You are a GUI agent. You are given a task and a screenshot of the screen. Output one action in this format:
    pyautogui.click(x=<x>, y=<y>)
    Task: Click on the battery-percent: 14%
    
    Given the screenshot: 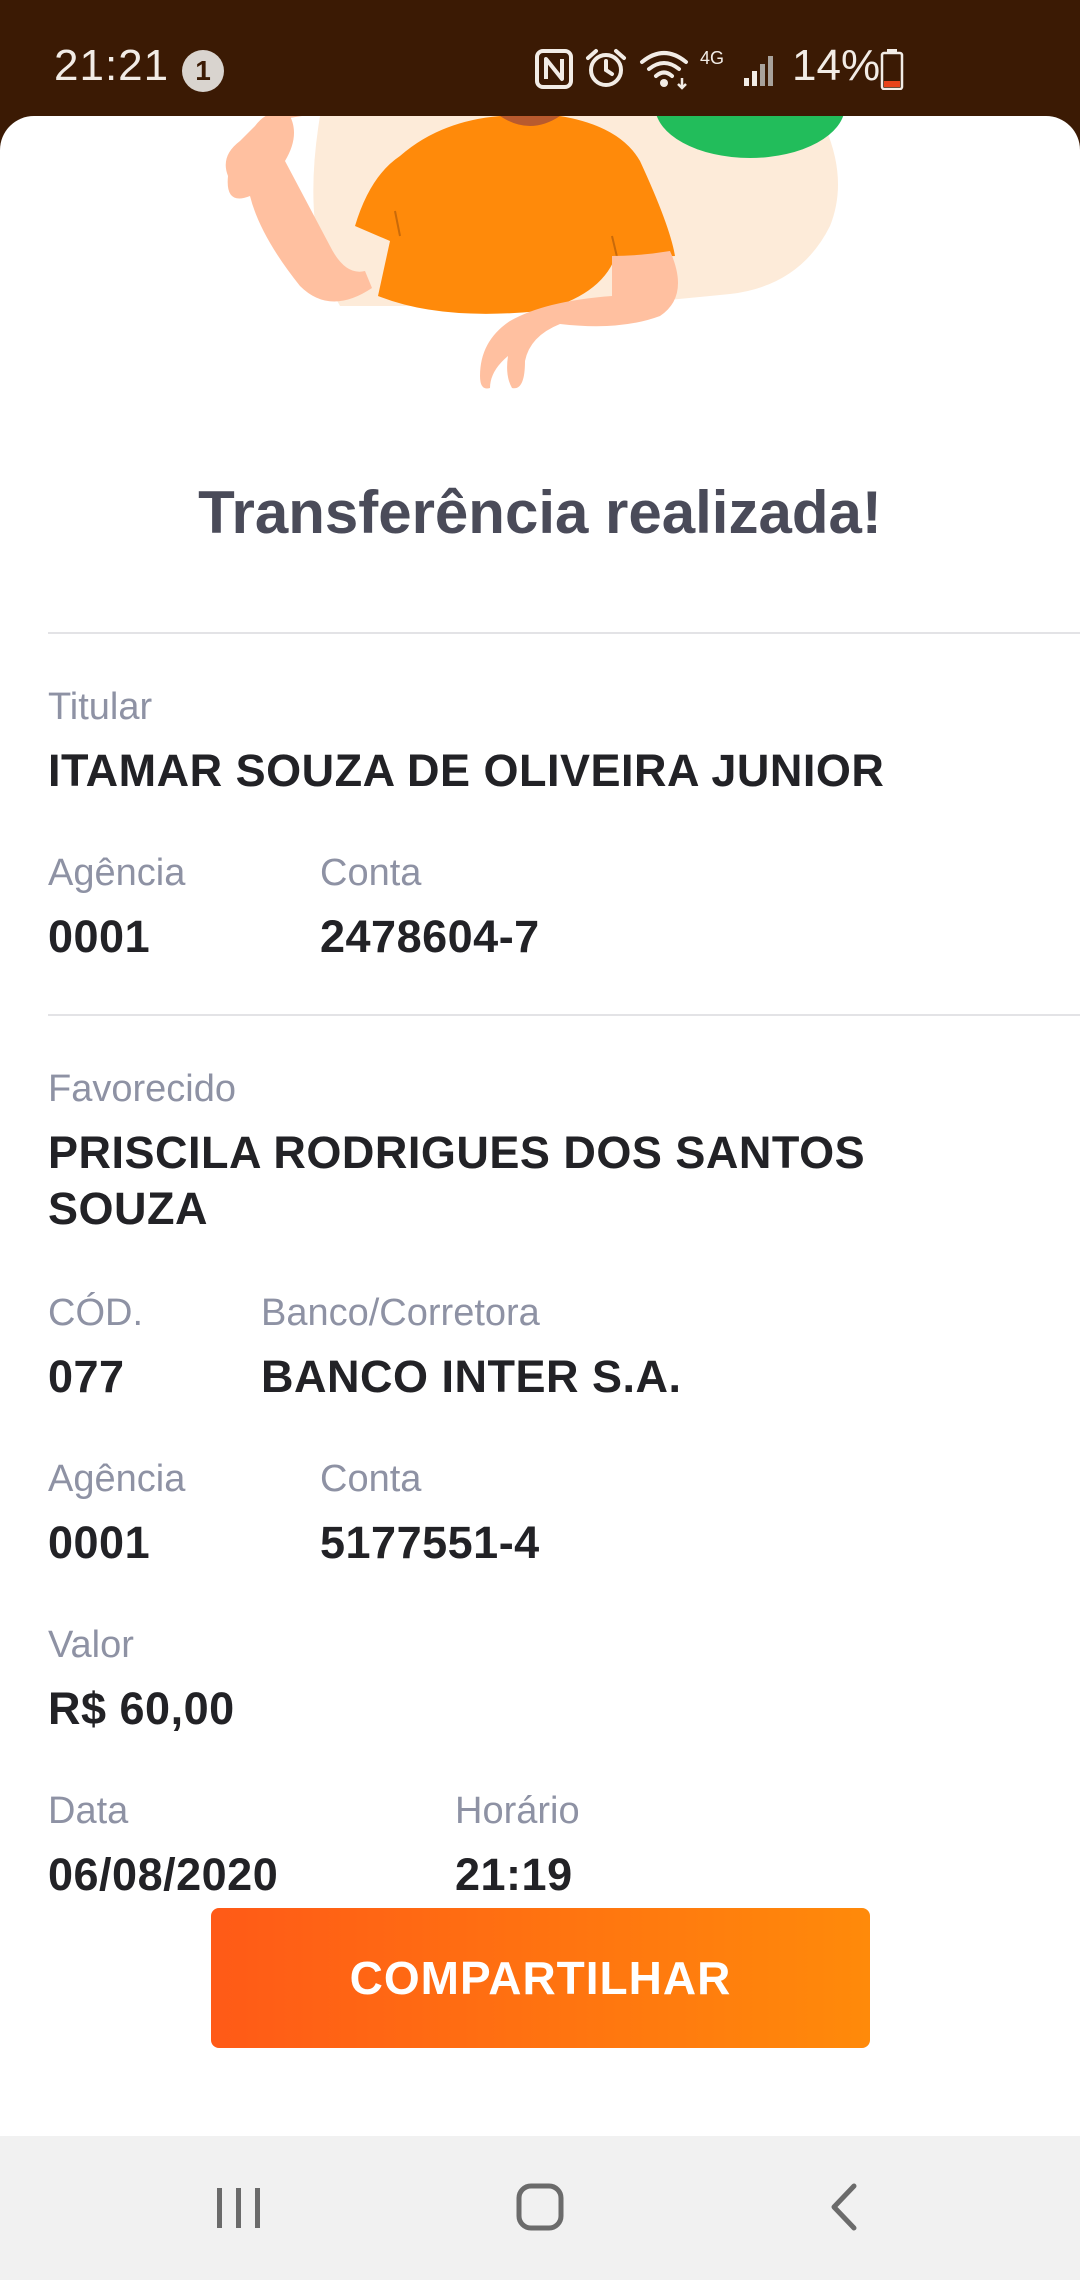 What is the action you would take?
    pyautogui.click(x=836, y=65)
    